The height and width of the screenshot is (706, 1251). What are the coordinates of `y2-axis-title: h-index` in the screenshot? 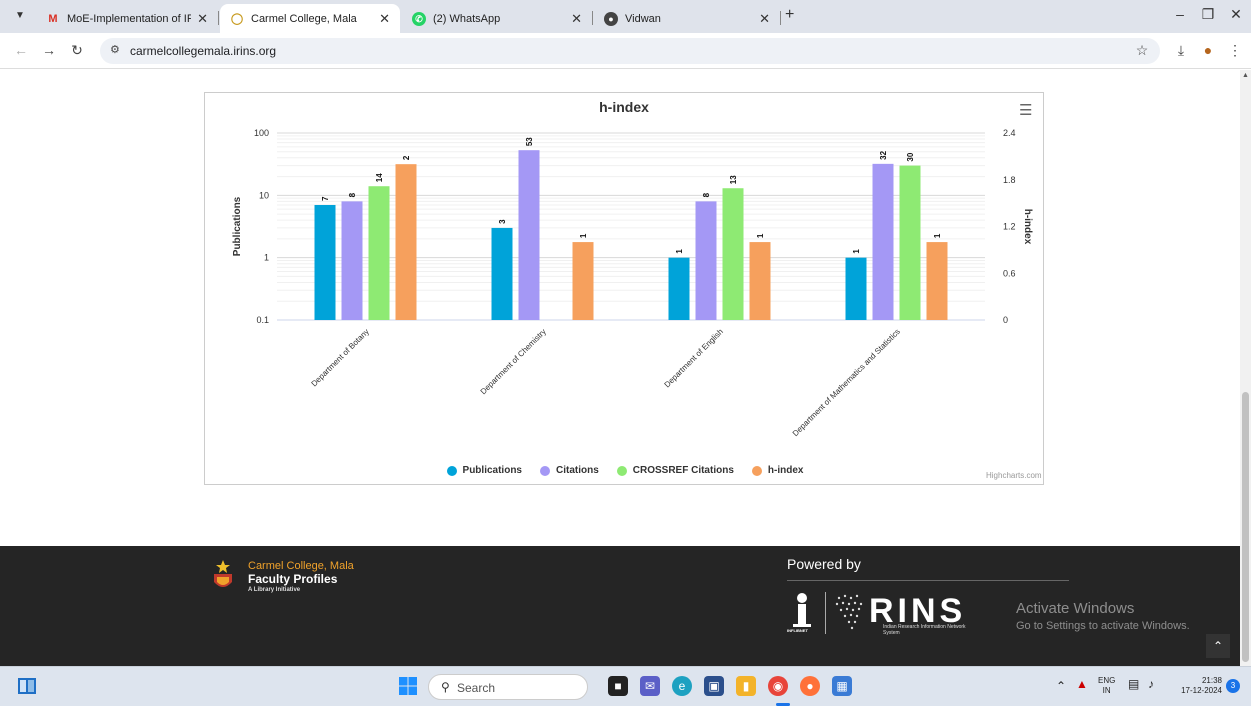 It's located at (1027, 227).